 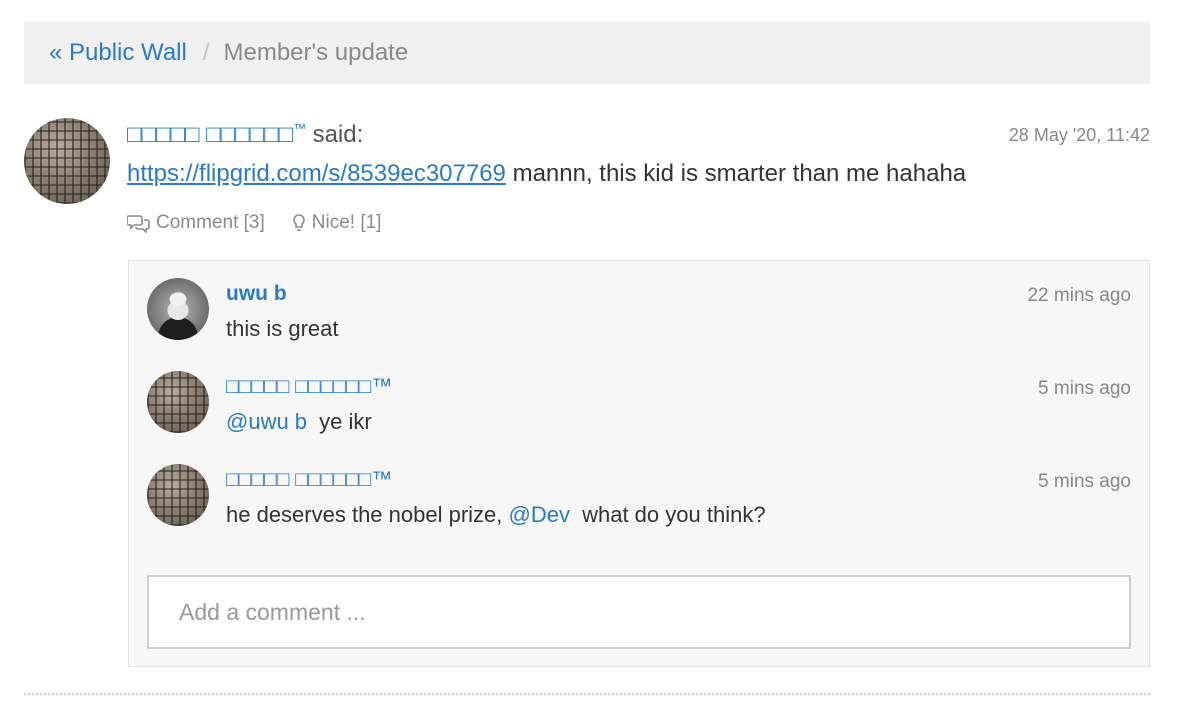 I want to click on comment-text-body: ye ikr, so click(x=342, y=421).